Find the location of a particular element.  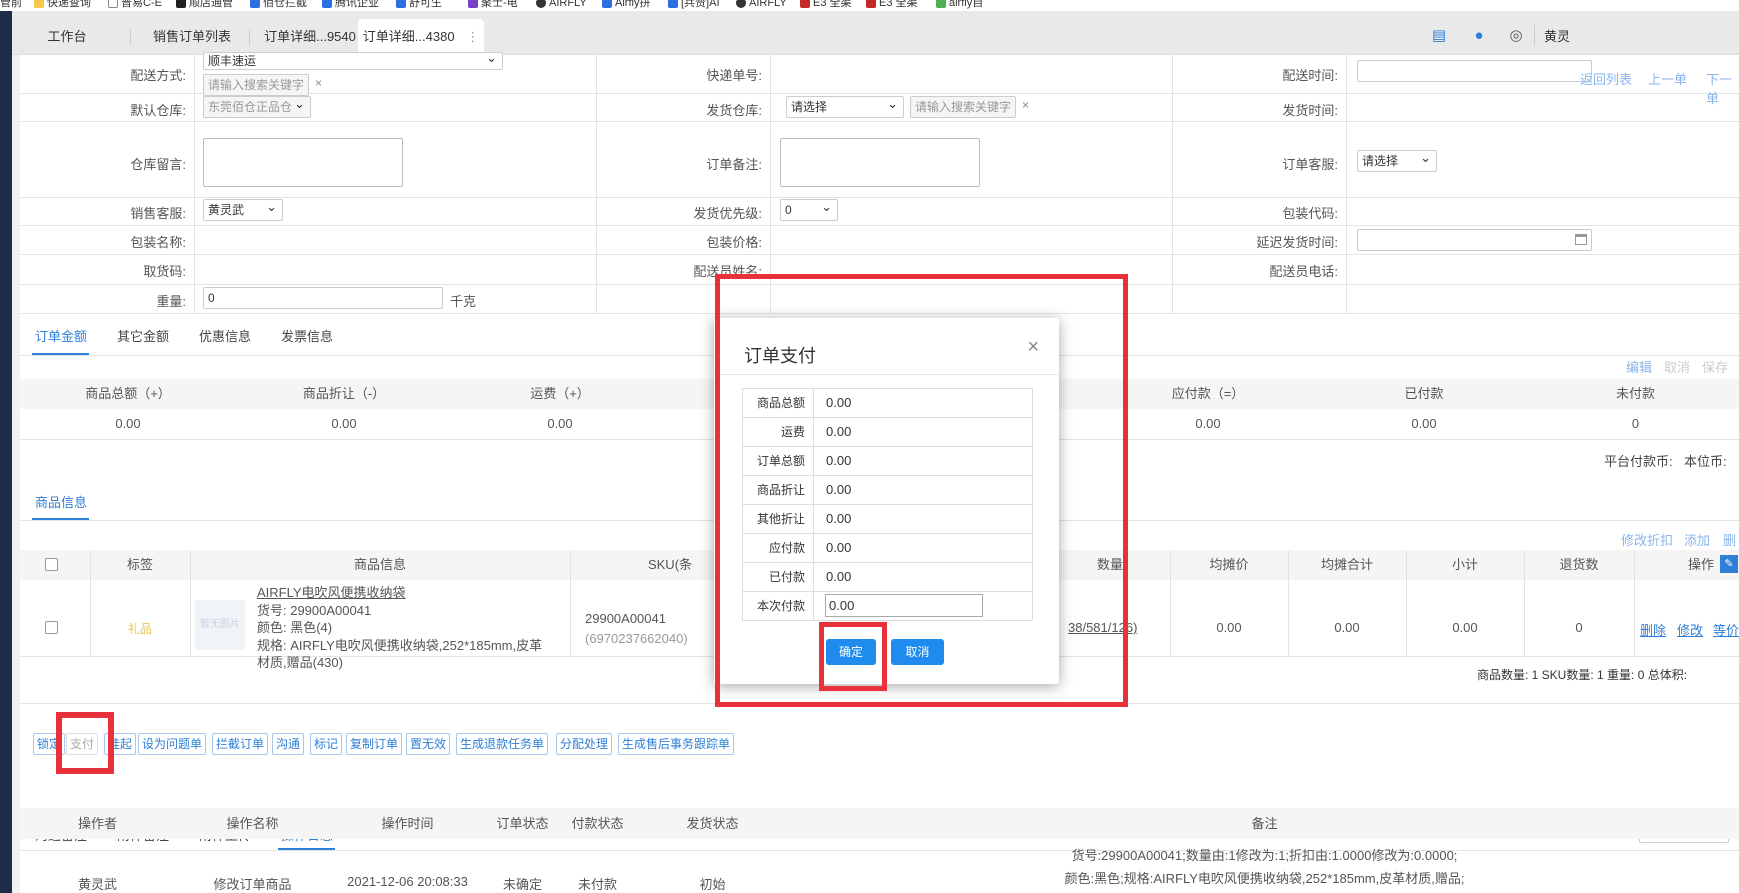

notebook-icon: ▤ is located at coordinates (1439, 36).